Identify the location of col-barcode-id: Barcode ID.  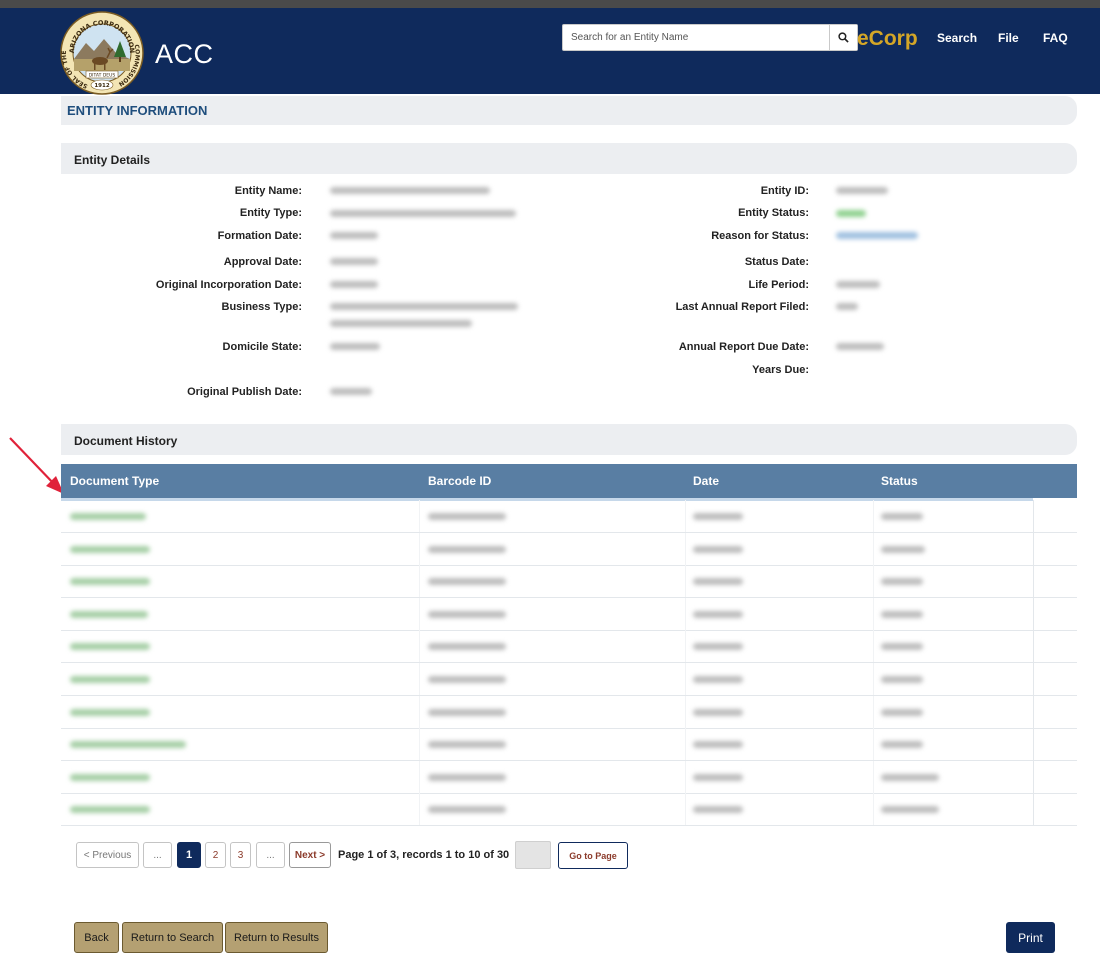
(459, 481).